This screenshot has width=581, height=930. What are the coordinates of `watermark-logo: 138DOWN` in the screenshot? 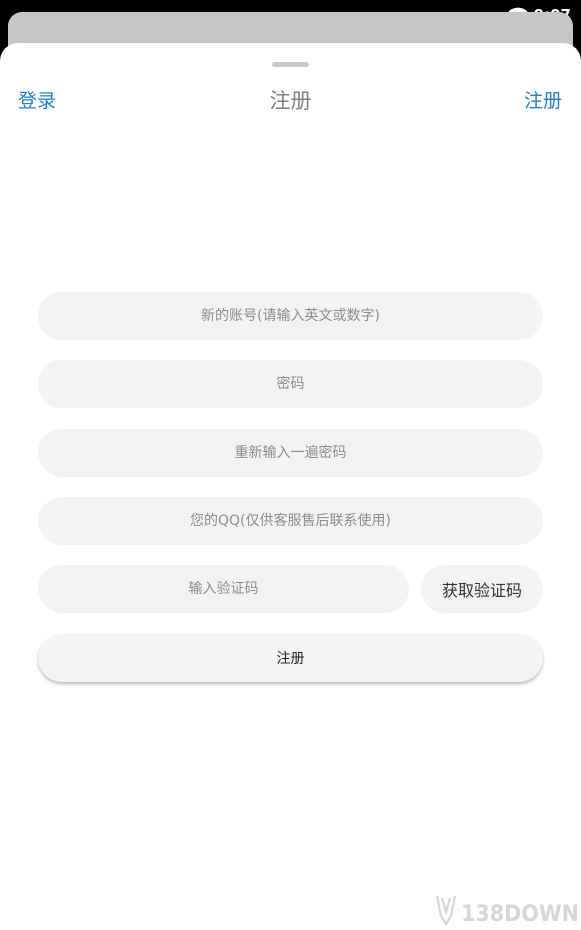 It's located at (507, 911).